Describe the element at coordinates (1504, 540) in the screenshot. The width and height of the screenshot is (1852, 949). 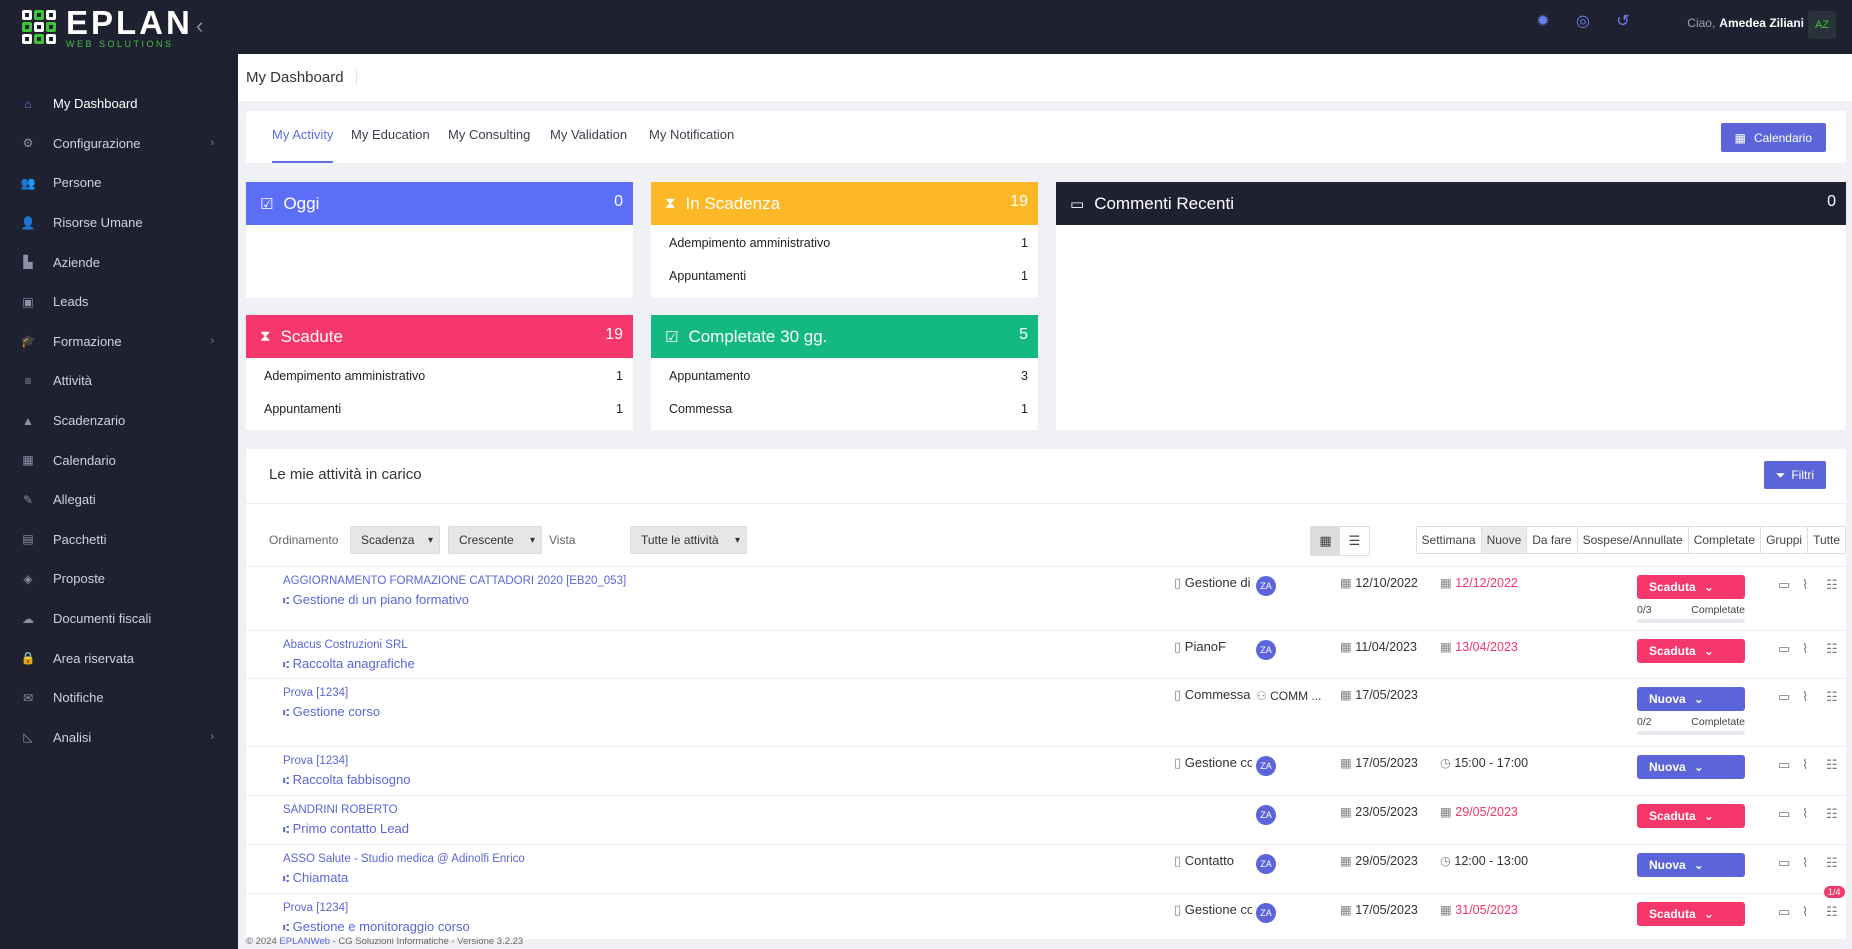
I see `period-nuove: Nuove` at that location.